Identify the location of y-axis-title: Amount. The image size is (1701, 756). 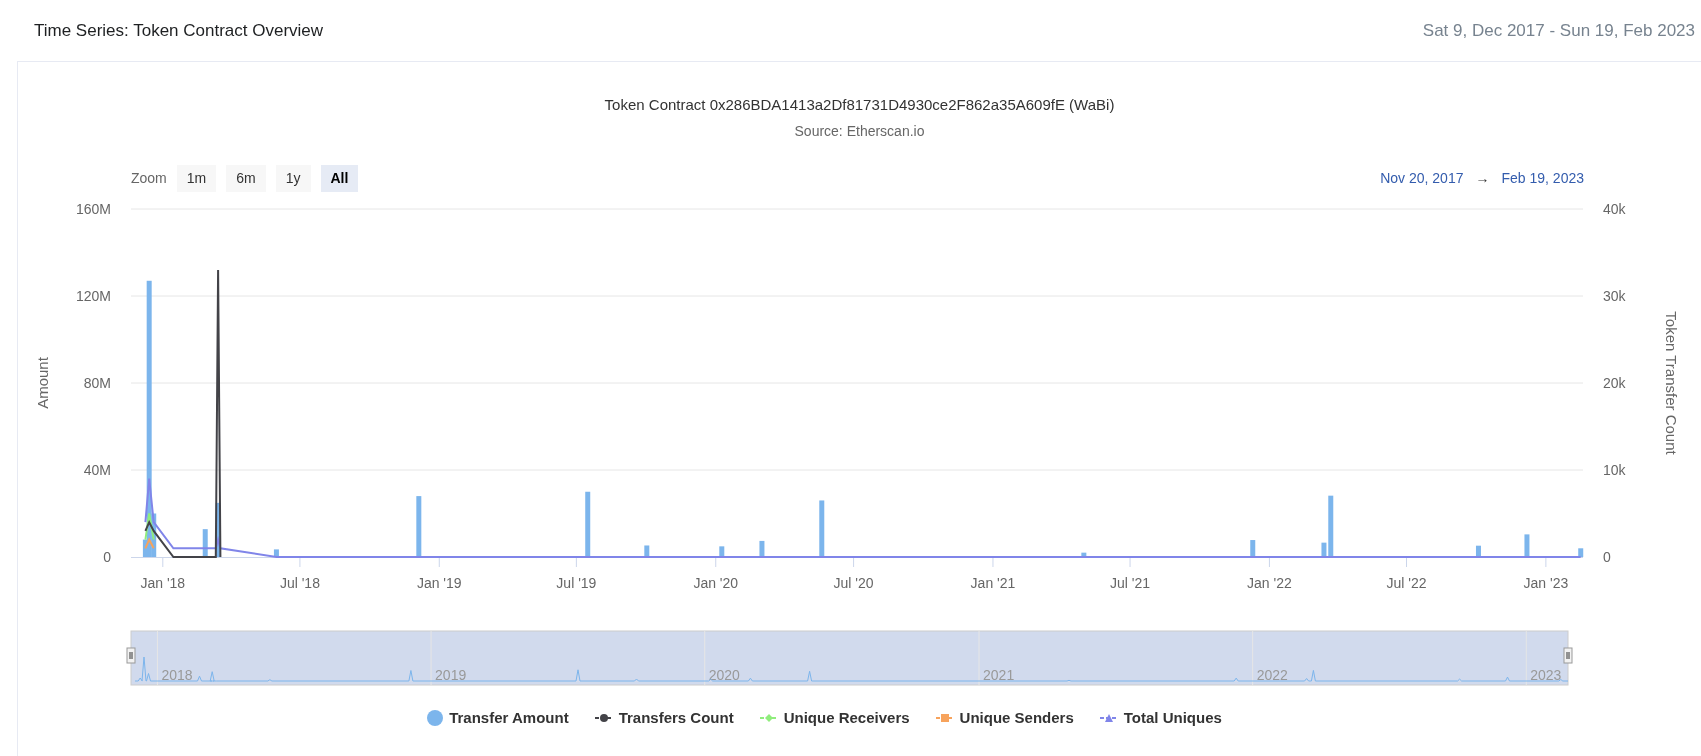
(42, 383).